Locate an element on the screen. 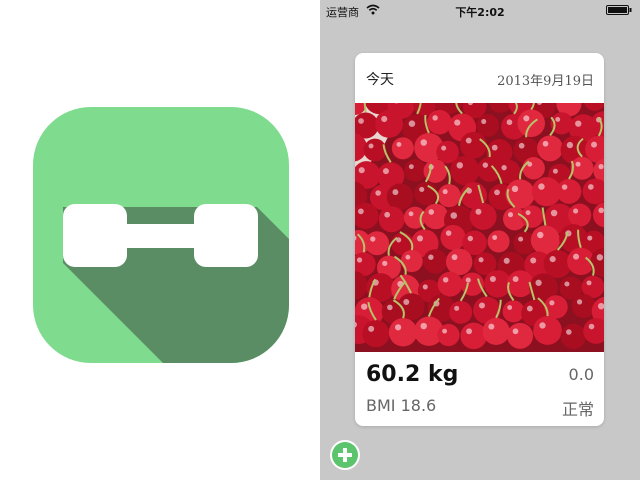 Image resolution: width=640 pixels, height=480 pixels. bmi-value: BMI 18.6 is located at coordinates (401, 405).